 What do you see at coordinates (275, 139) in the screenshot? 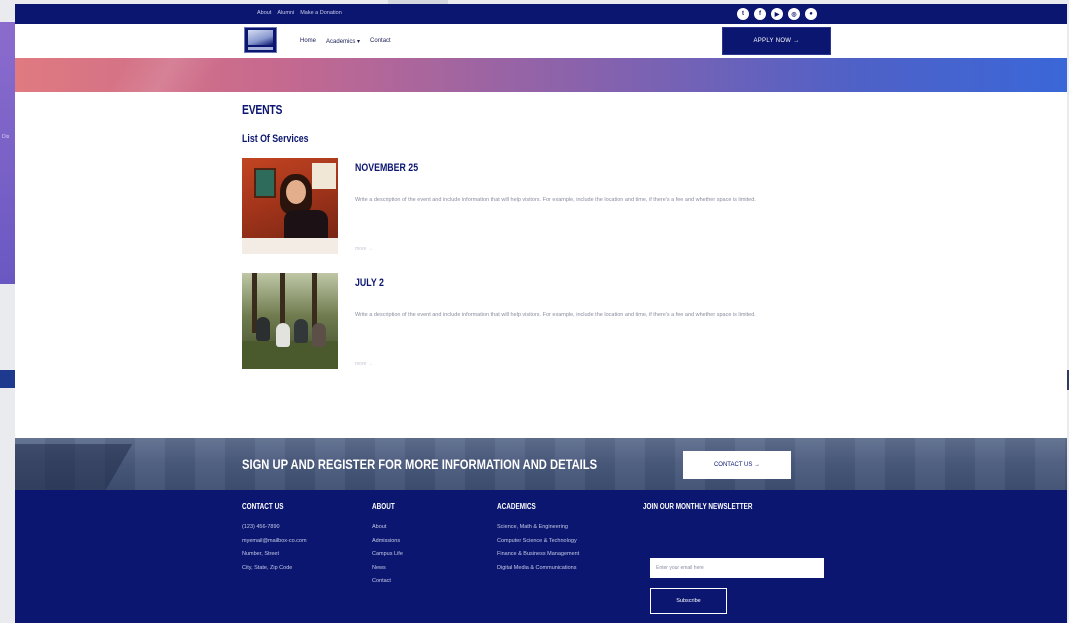
I see `section-subtitle: List Of Services` at bounding box center [275, 139].